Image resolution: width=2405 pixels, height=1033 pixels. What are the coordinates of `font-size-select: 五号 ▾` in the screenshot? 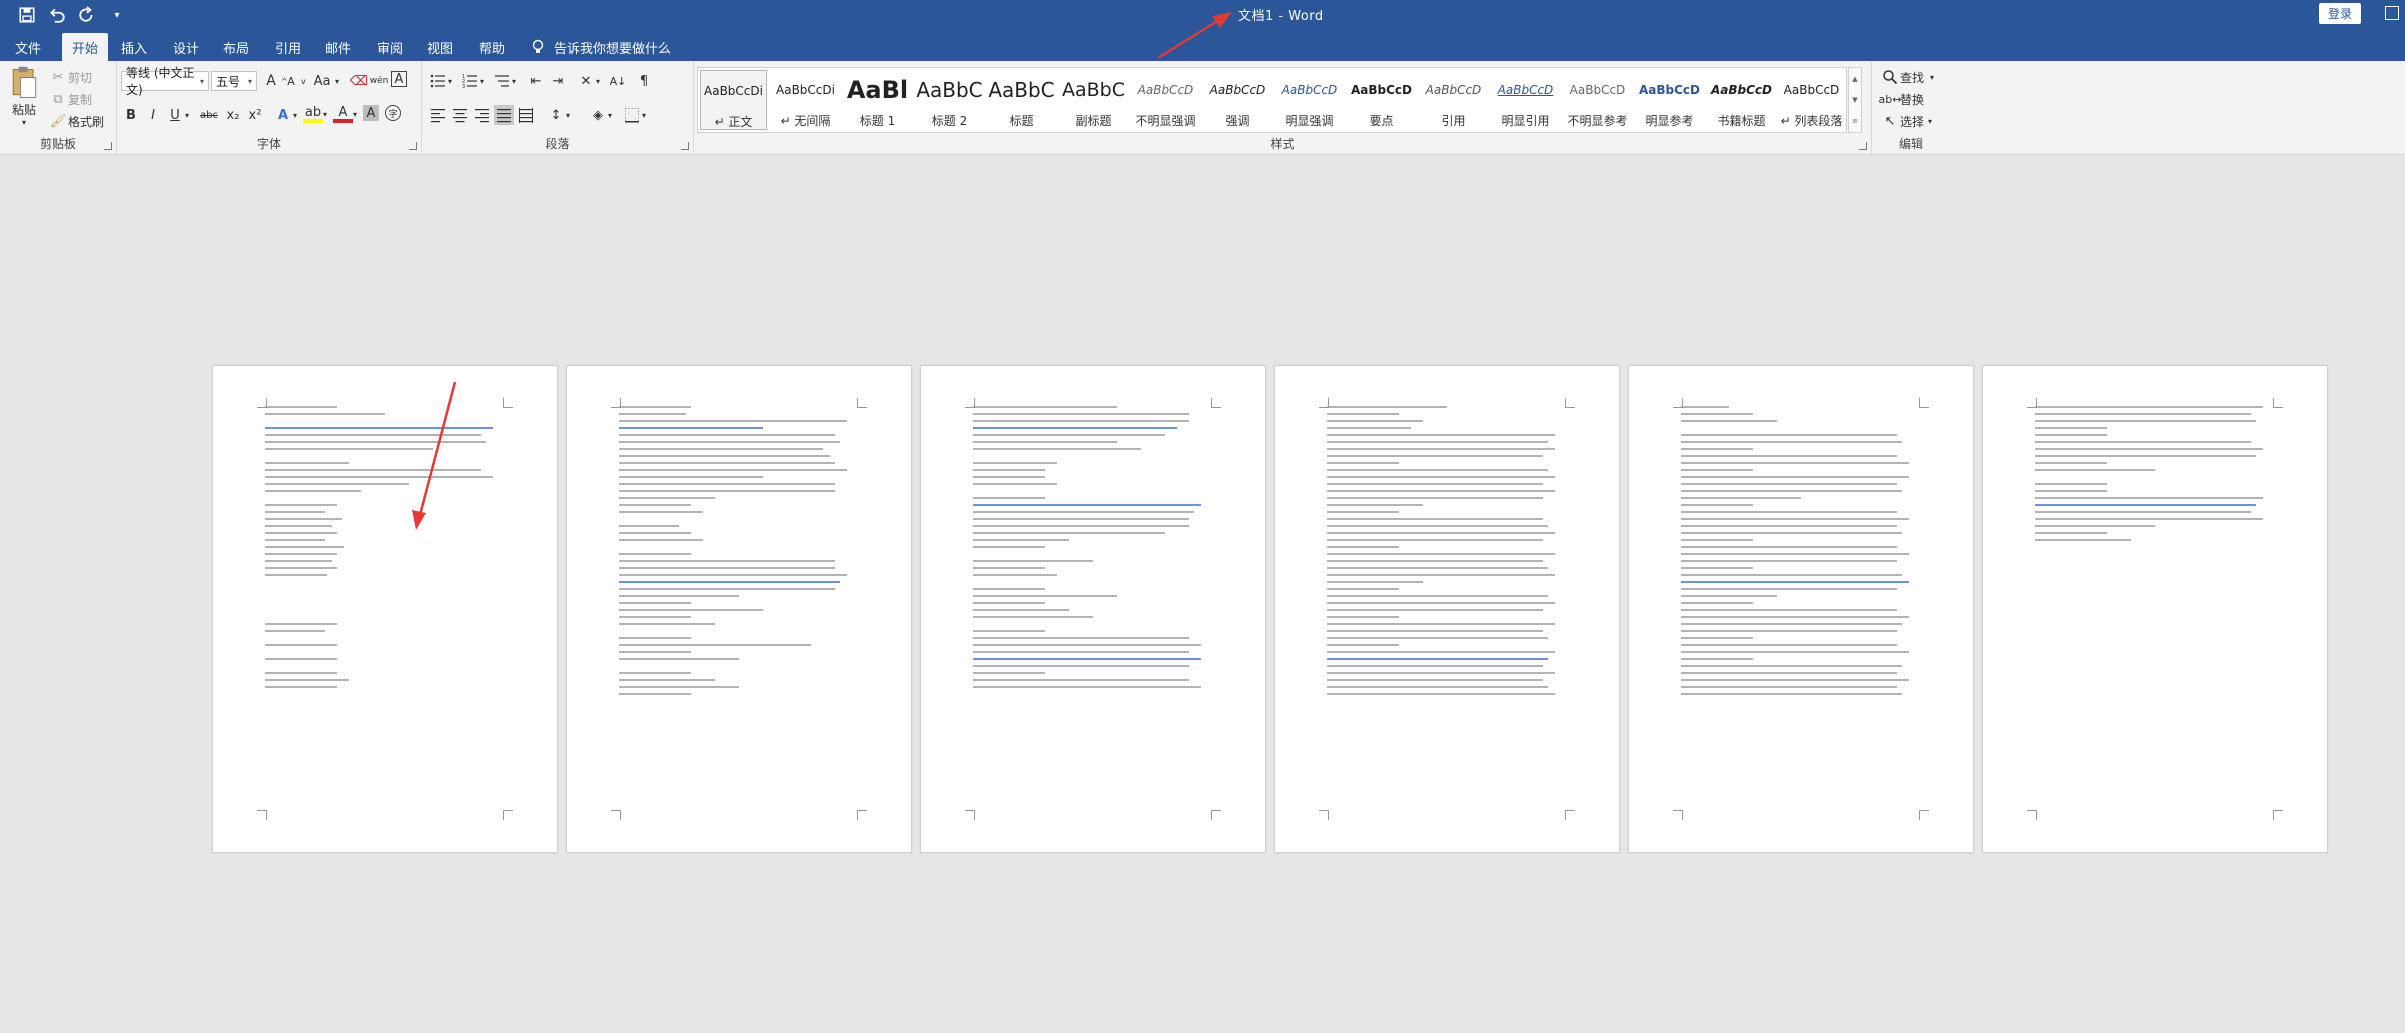 It's located at (234, 81).